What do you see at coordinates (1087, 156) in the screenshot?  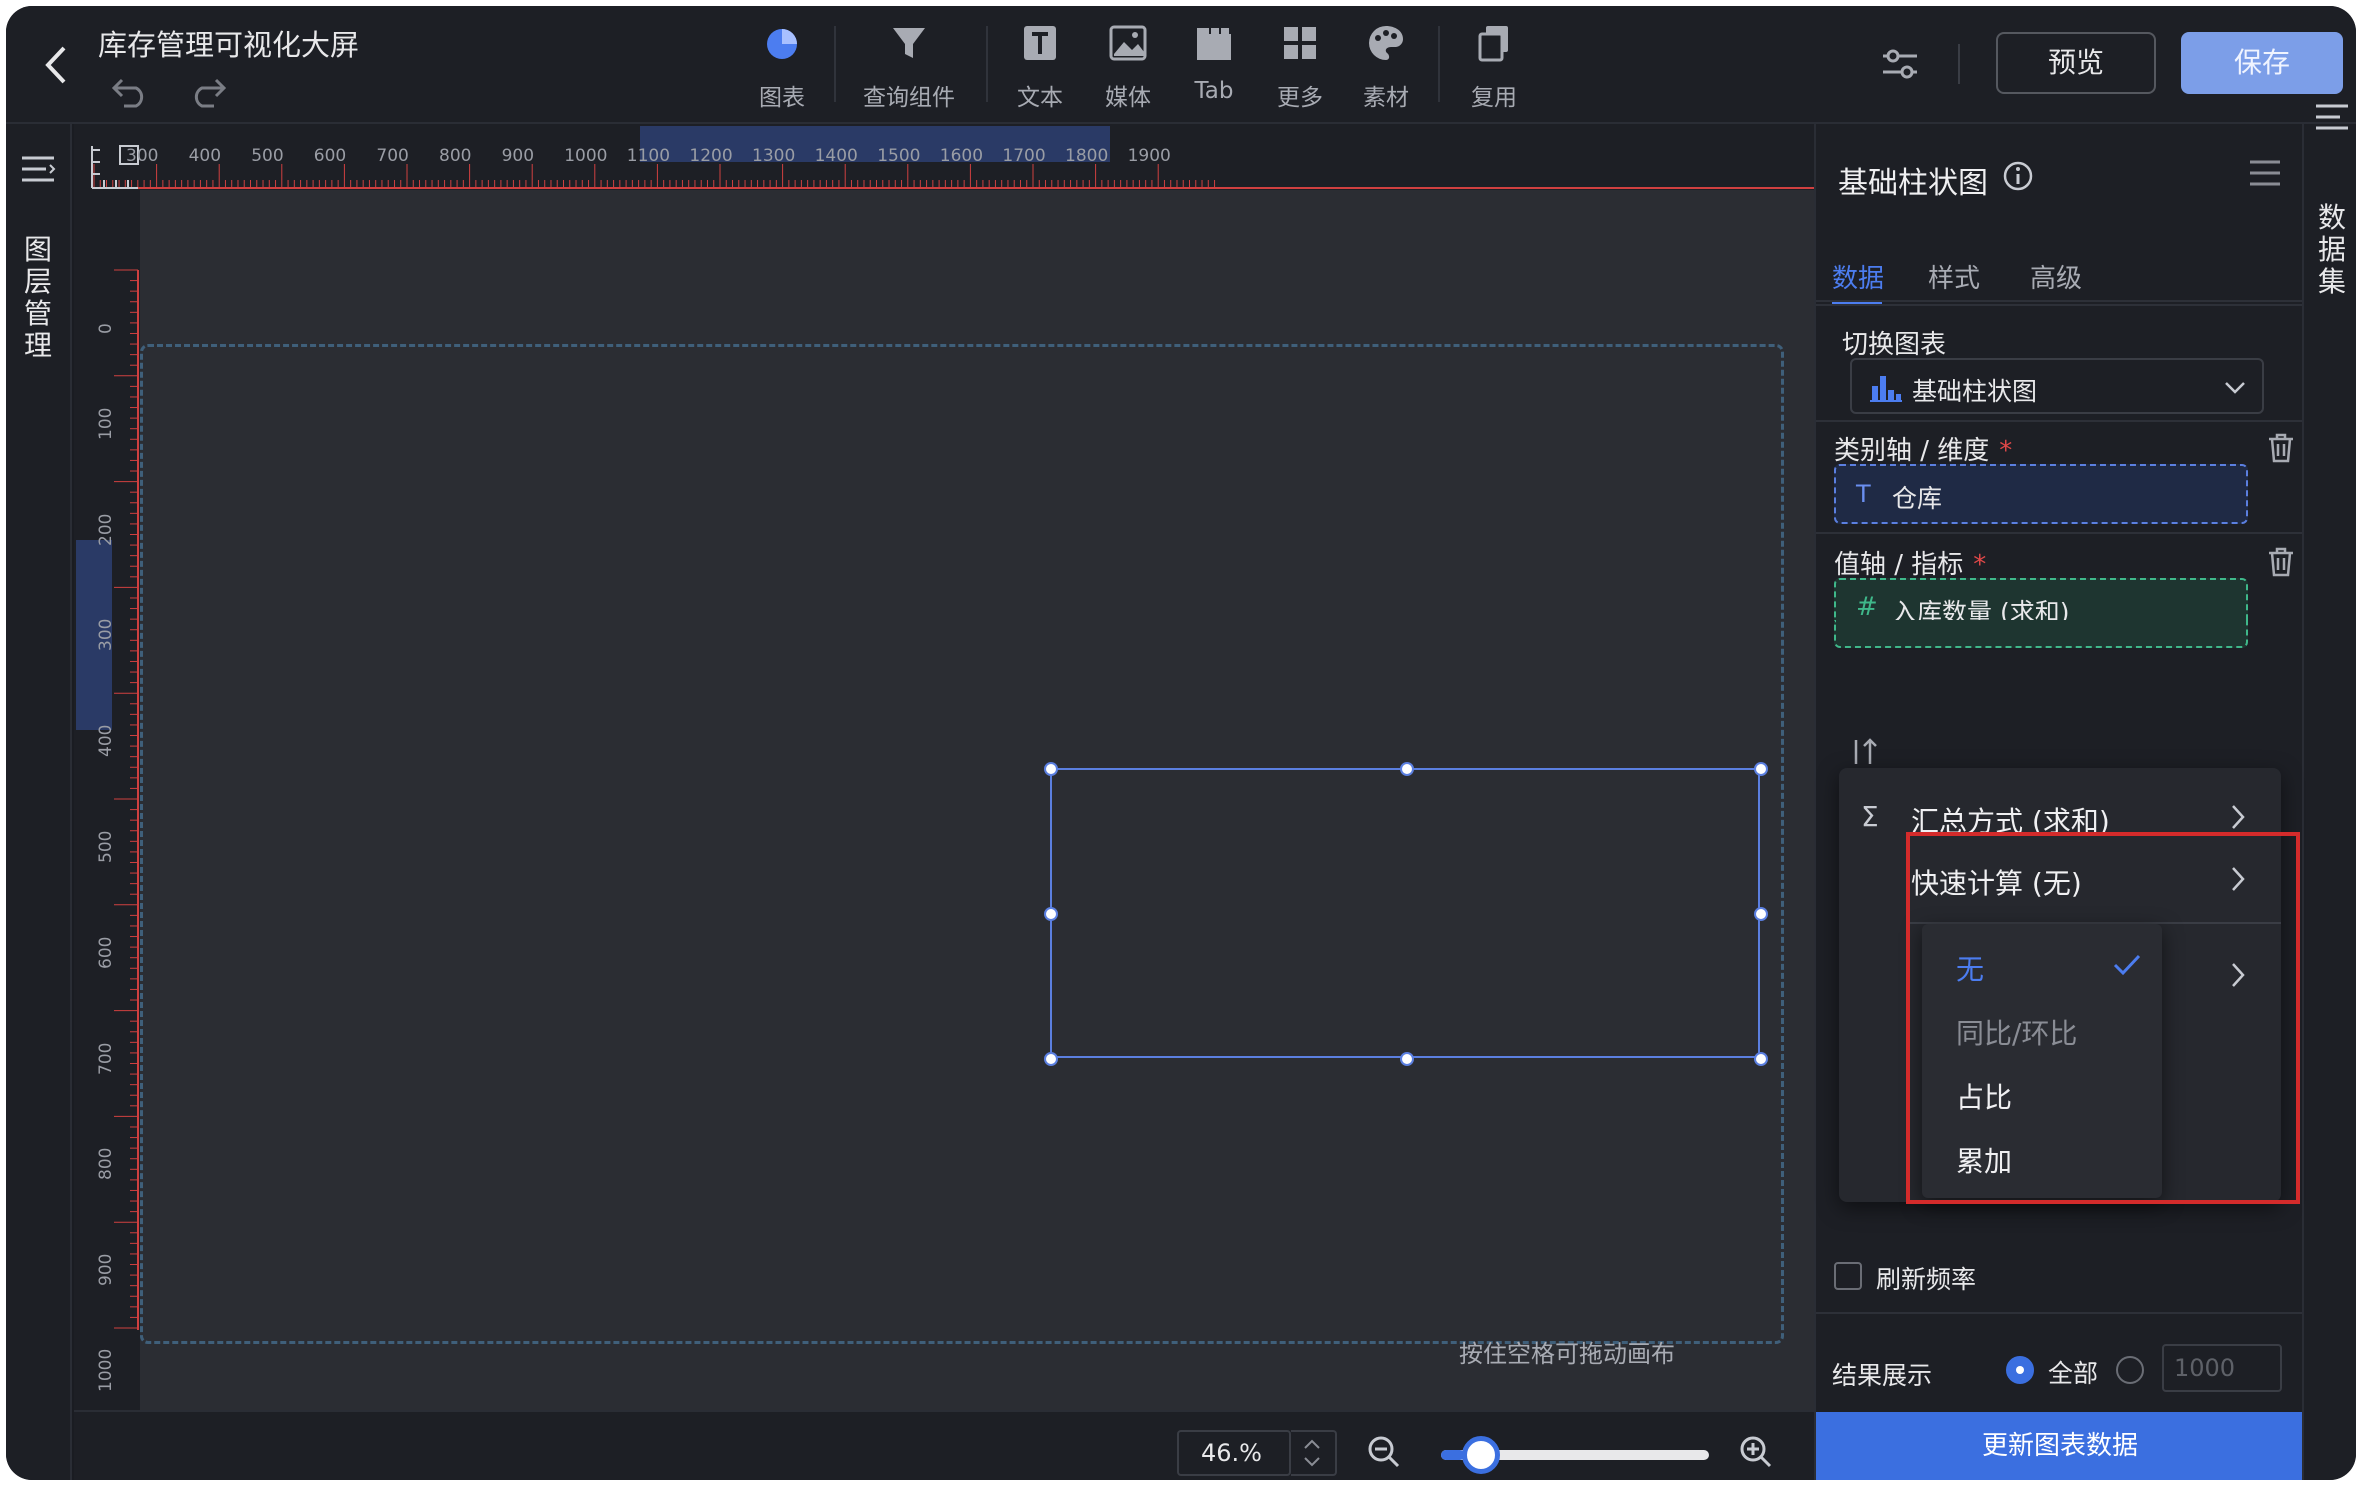 I see `ruler-label: 1800` at bounding box center [1087, 156].